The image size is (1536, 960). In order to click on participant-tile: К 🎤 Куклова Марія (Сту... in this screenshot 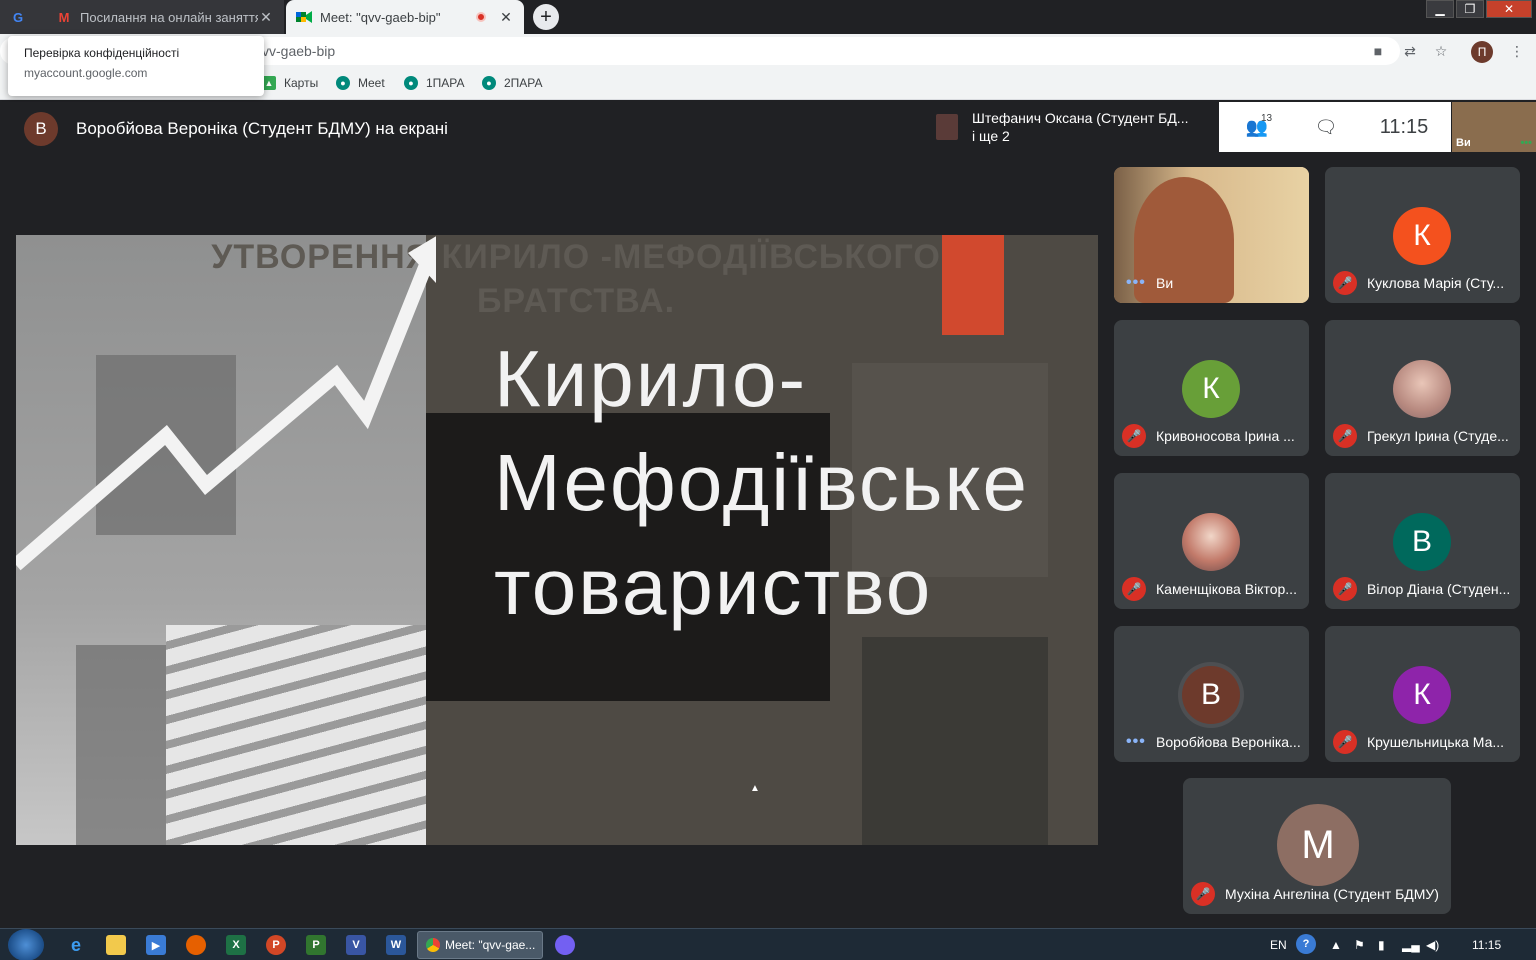, I will do `click(1422, 235)`.